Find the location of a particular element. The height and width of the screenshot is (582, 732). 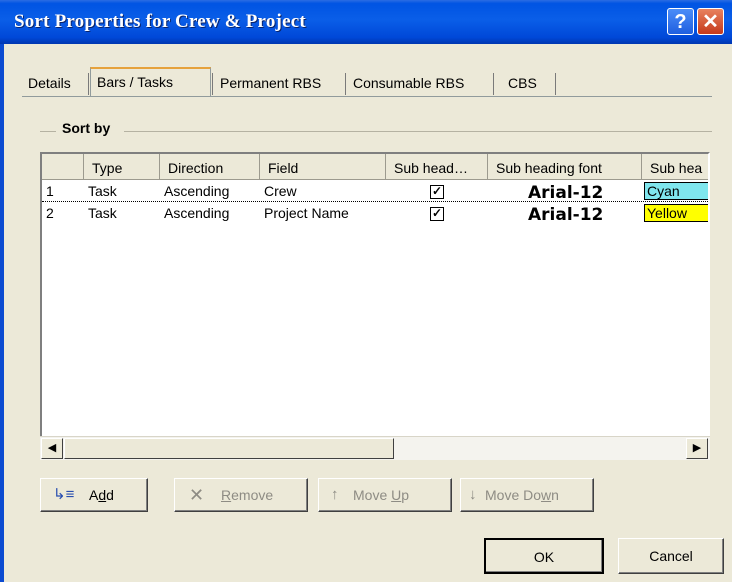

field-cell: Project Name is located at coordinates (306, 213).